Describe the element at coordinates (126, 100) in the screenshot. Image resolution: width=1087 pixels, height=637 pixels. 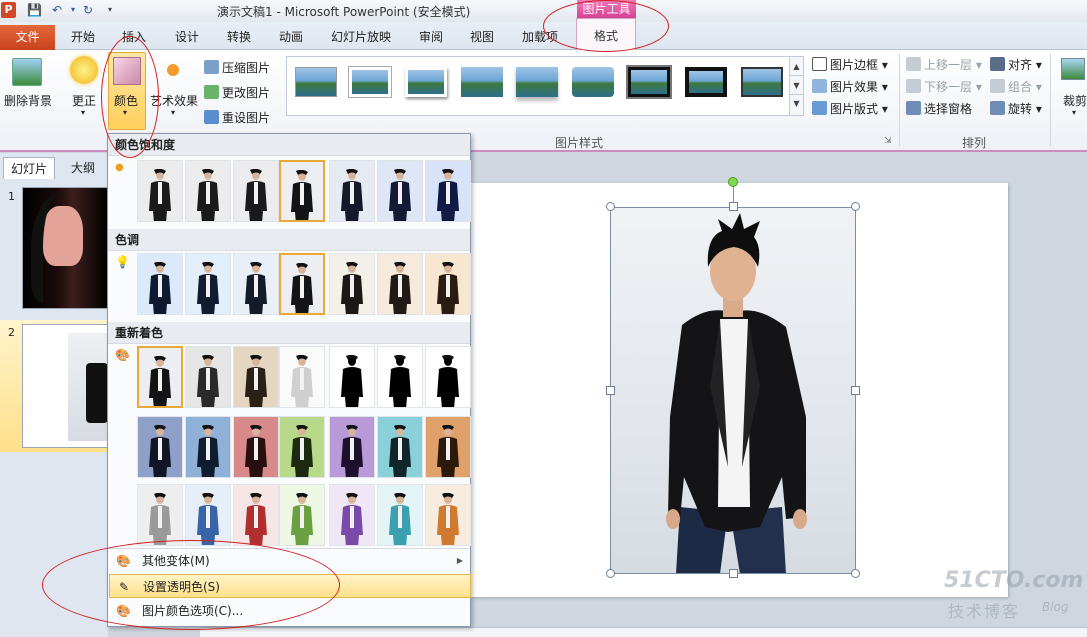
I see `color-button: 颜色` at that location.